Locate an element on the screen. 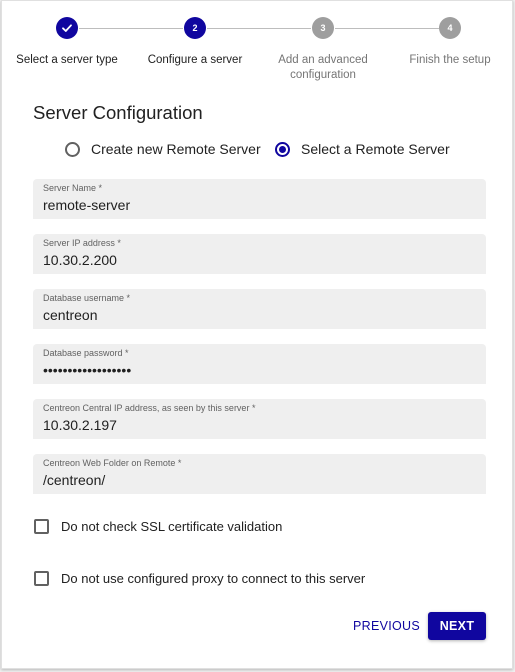 Image resolution: width=515 pixels, height=672 pixels. previous-button: PREVIOUS is located at coordinates (386, 626).